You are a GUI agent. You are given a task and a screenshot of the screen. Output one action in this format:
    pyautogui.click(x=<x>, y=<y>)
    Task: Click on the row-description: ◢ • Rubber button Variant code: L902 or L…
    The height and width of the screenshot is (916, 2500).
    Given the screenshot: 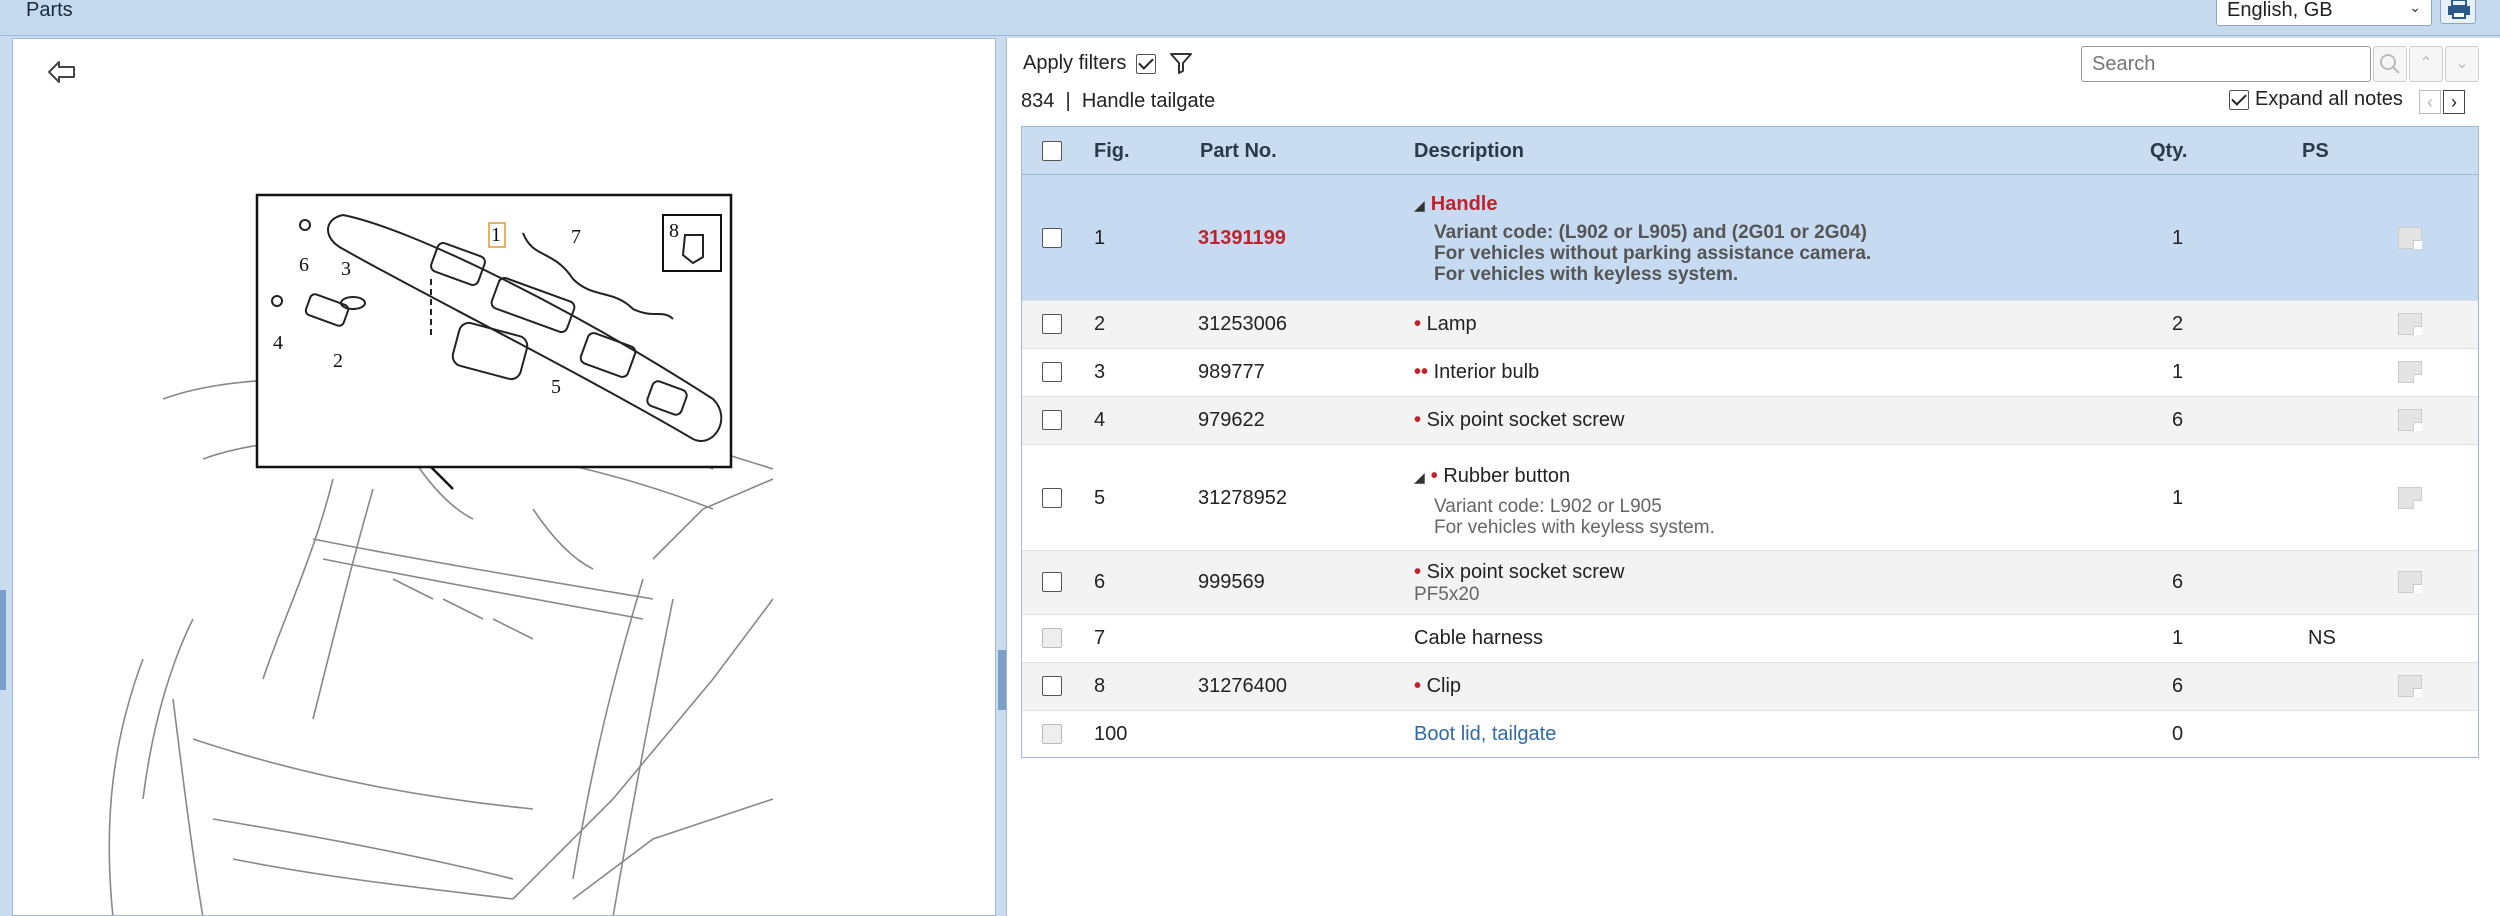 What is the action you would take?
    pyautogui.click(x=1564, y=501)
    